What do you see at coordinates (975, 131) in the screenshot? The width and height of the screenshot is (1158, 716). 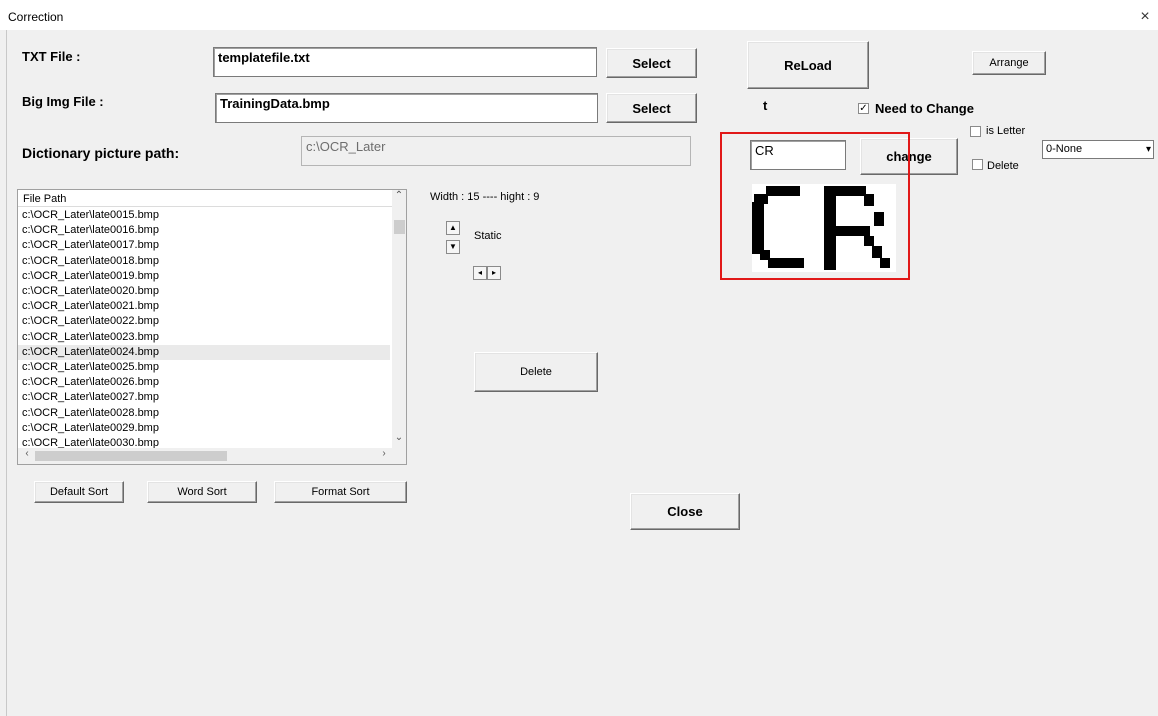 I see `is-letter-checkbox` at bounding box center [975, 131].